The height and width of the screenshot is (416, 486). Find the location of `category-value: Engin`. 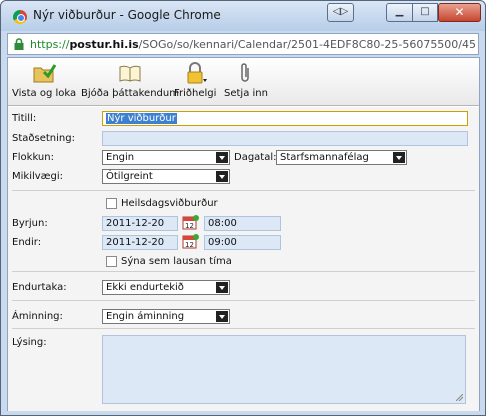

category-value: Engin is located at coordinates (120, 157).